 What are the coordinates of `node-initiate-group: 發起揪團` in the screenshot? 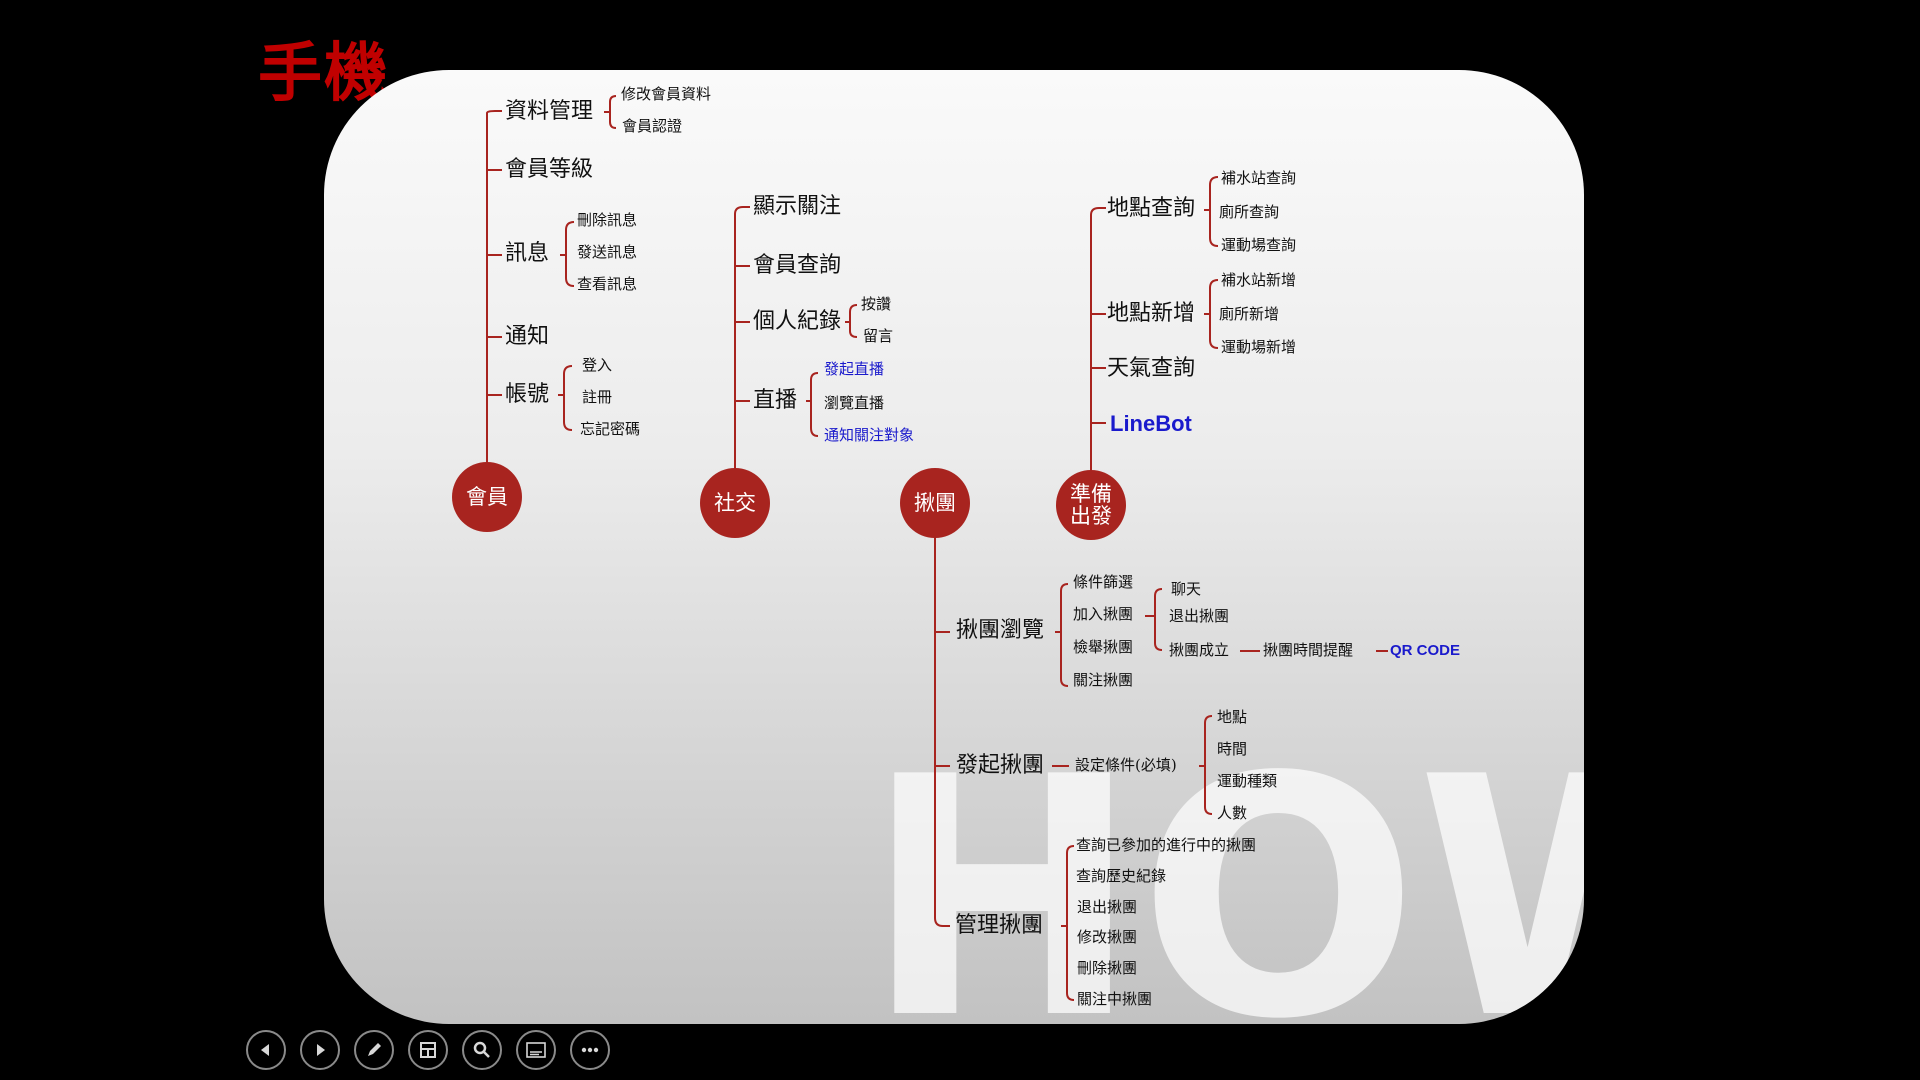 It's located at (1000, 766).